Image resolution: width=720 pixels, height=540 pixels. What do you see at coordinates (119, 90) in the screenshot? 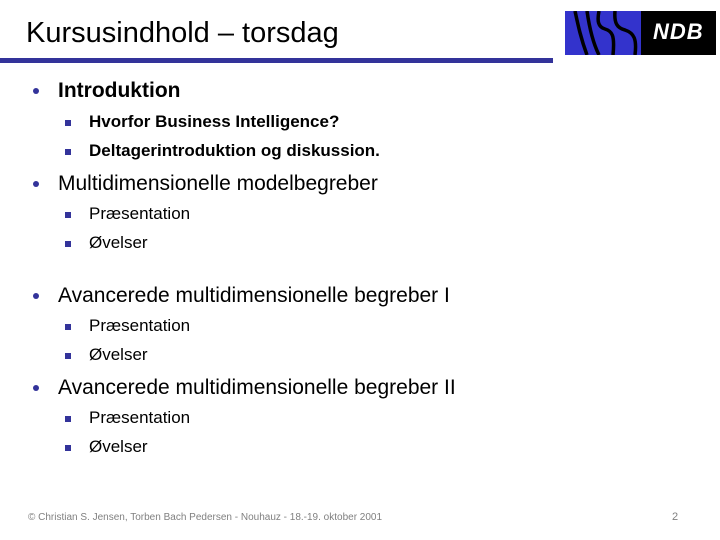
I see `outline-item-label: Introduktion` at bounding box center [119, 90].